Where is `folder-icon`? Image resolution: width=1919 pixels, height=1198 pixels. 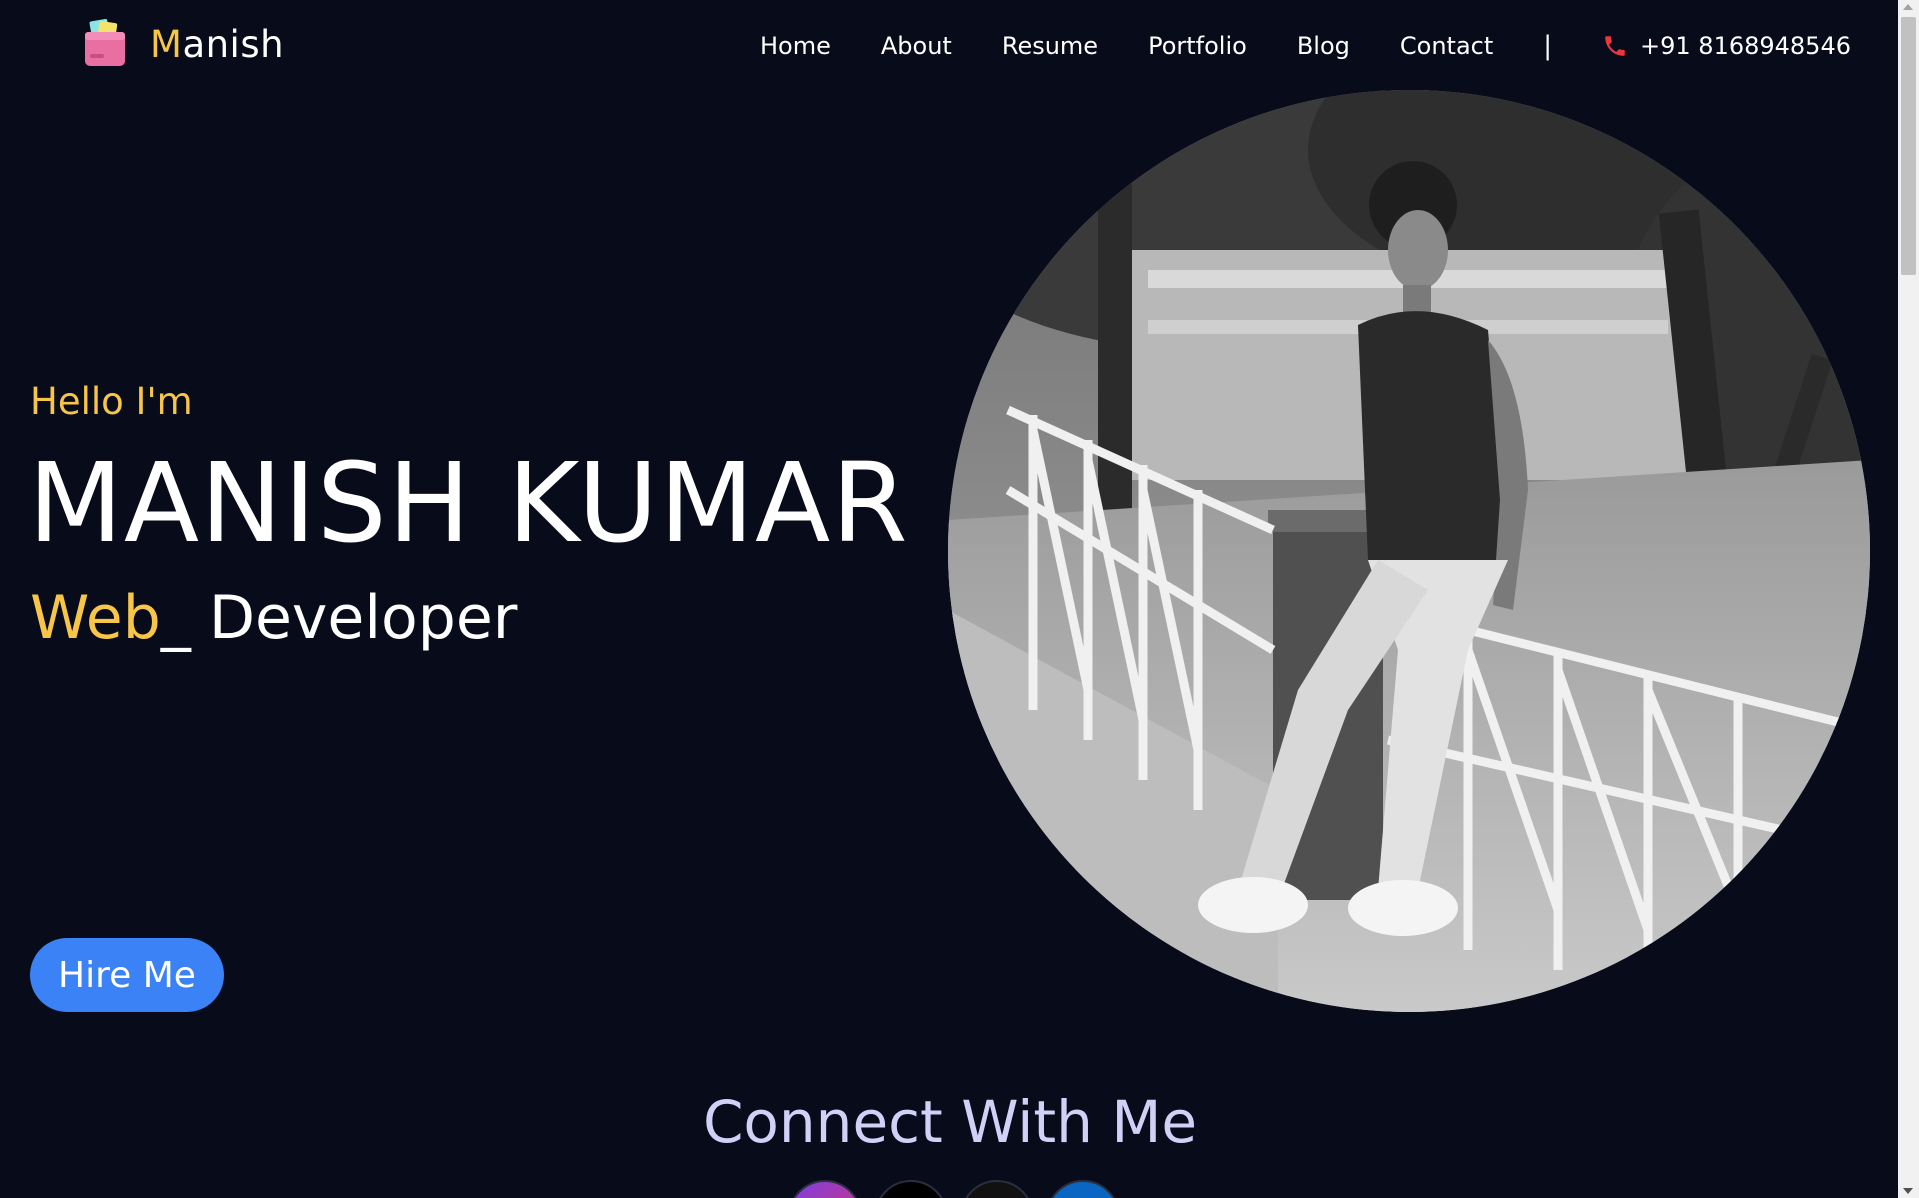 folder-icon is located at coordinates (105, 44).